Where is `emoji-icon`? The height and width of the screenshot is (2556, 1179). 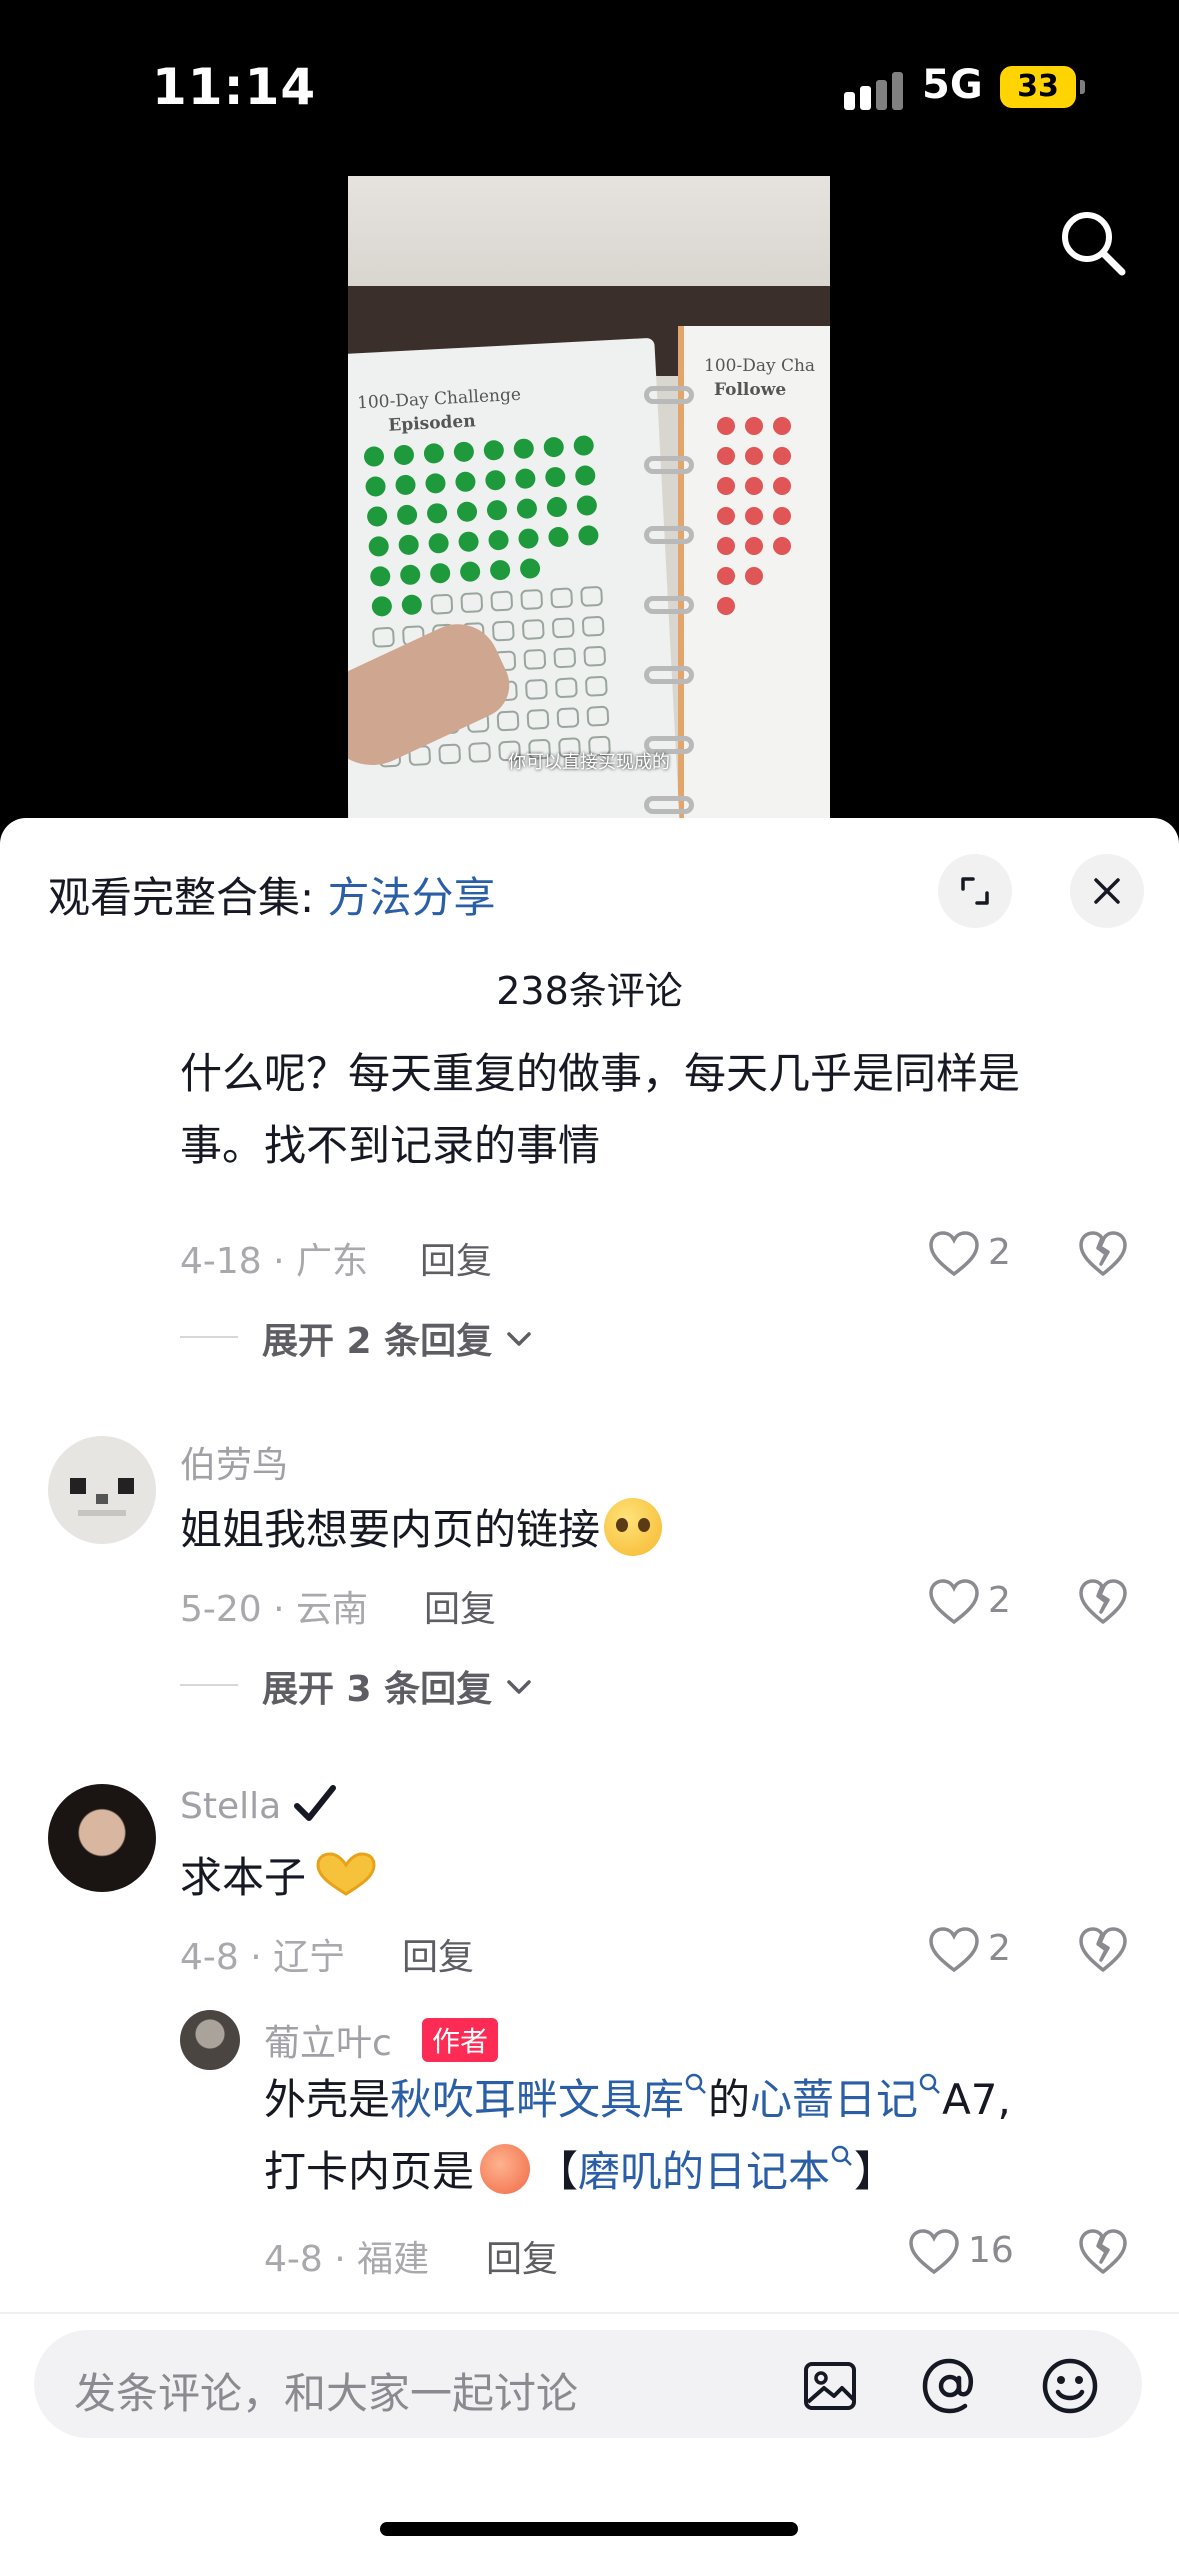
emoji-icon is located at coordinates (1070, 2386).